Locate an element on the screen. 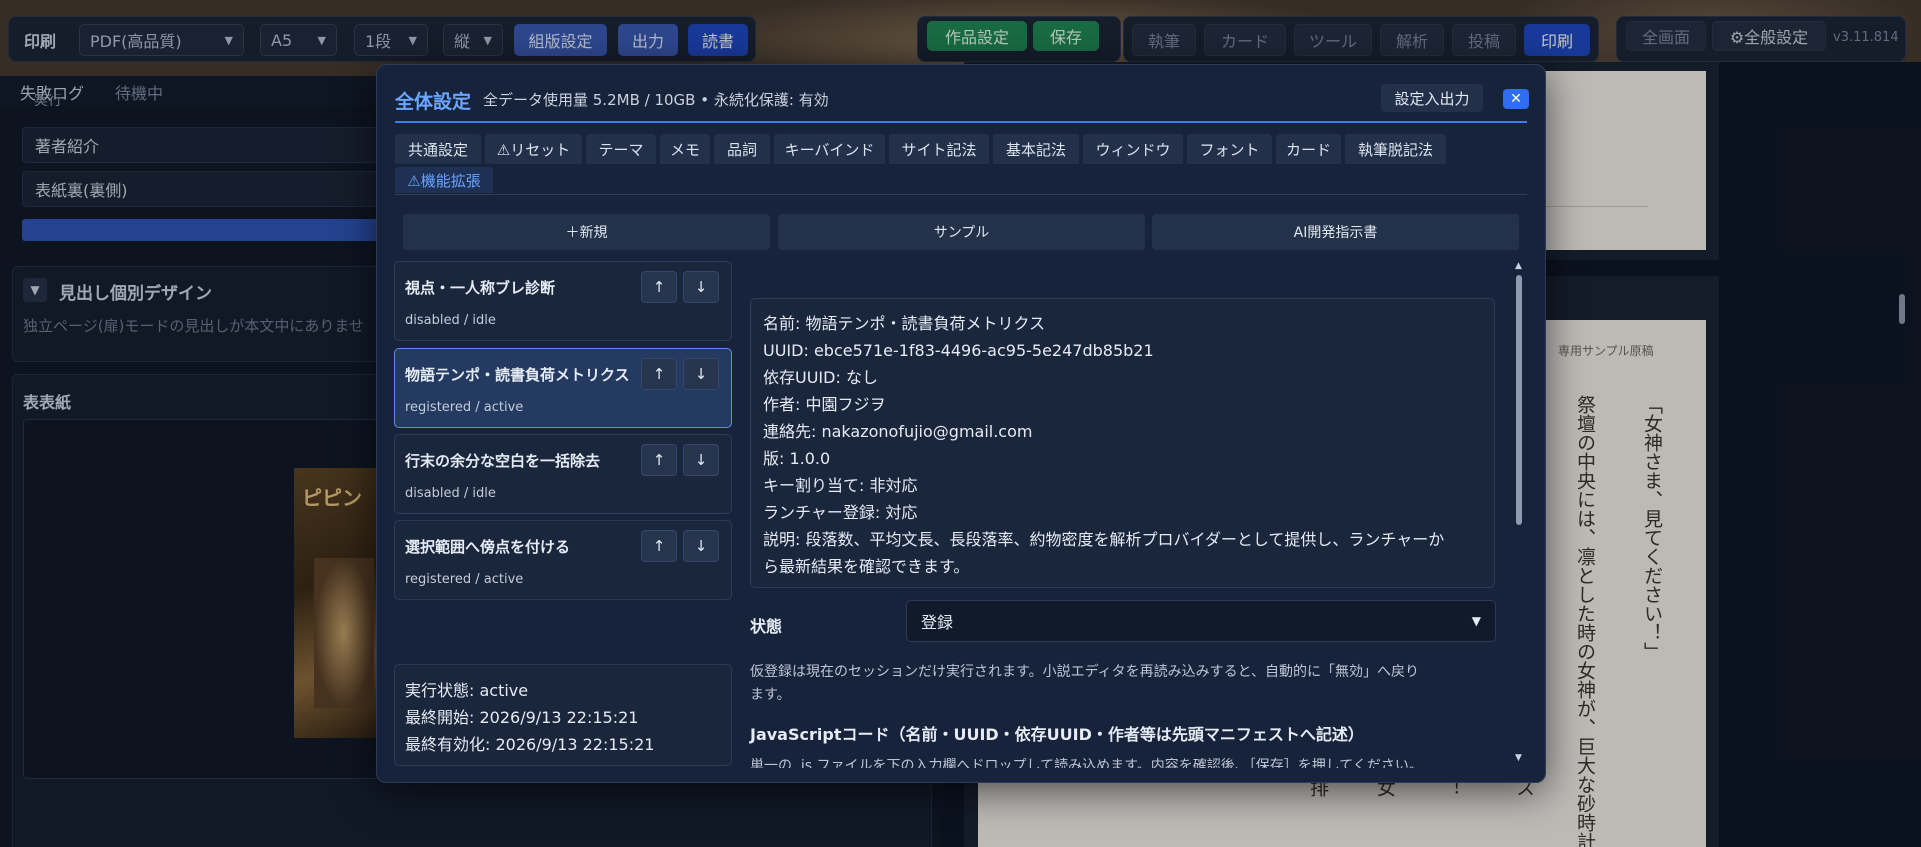  tab-memo: メモ is located at coordinates (685, 149).